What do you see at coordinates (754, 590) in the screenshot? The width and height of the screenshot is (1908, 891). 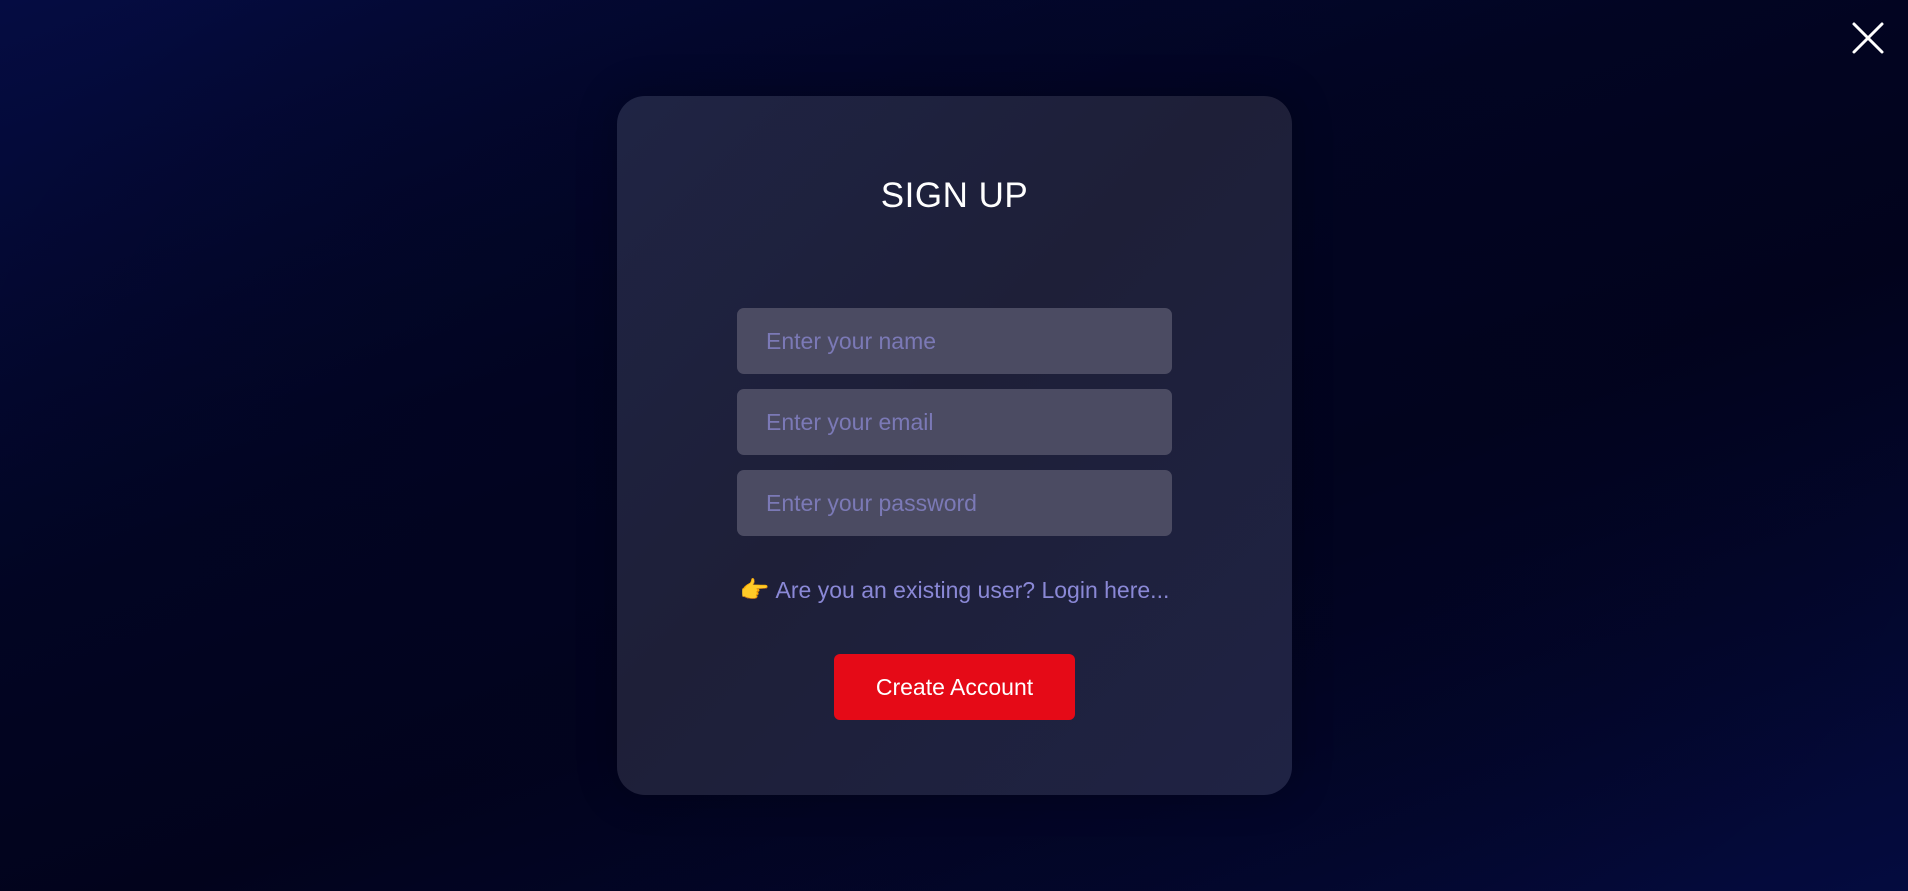 I see `pointing-hand-icon: 👉` at bounding box center [754, 590].